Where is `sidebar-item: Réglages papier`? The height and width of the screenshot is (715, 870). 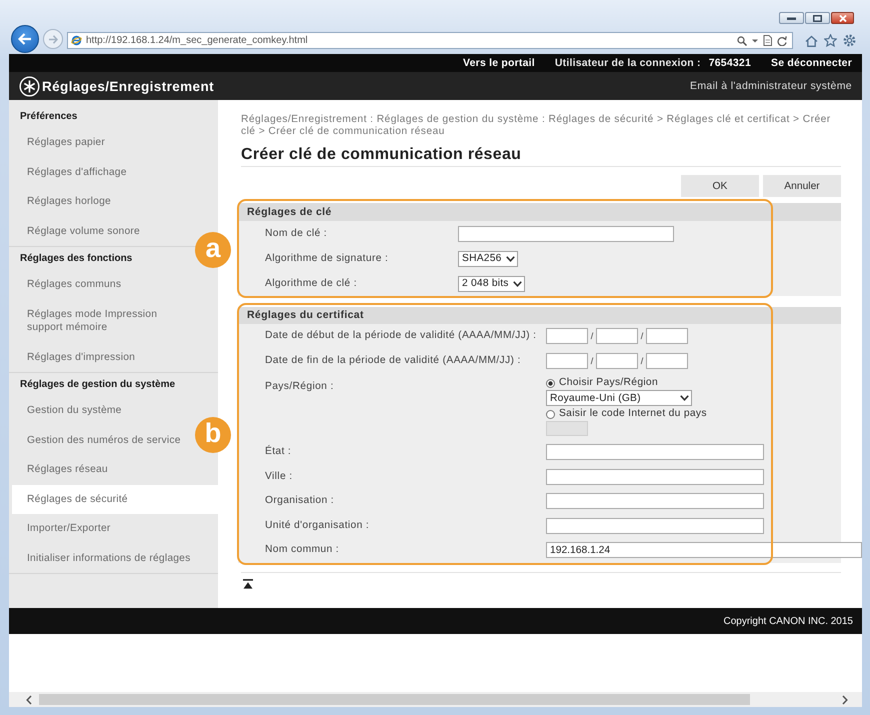
sidebar-item: Réglages papier is located at coordinates (66, 143).